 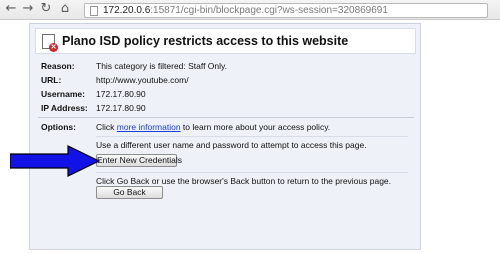 I want to click on home-icon: ⌂, so click(x=65, y=9).